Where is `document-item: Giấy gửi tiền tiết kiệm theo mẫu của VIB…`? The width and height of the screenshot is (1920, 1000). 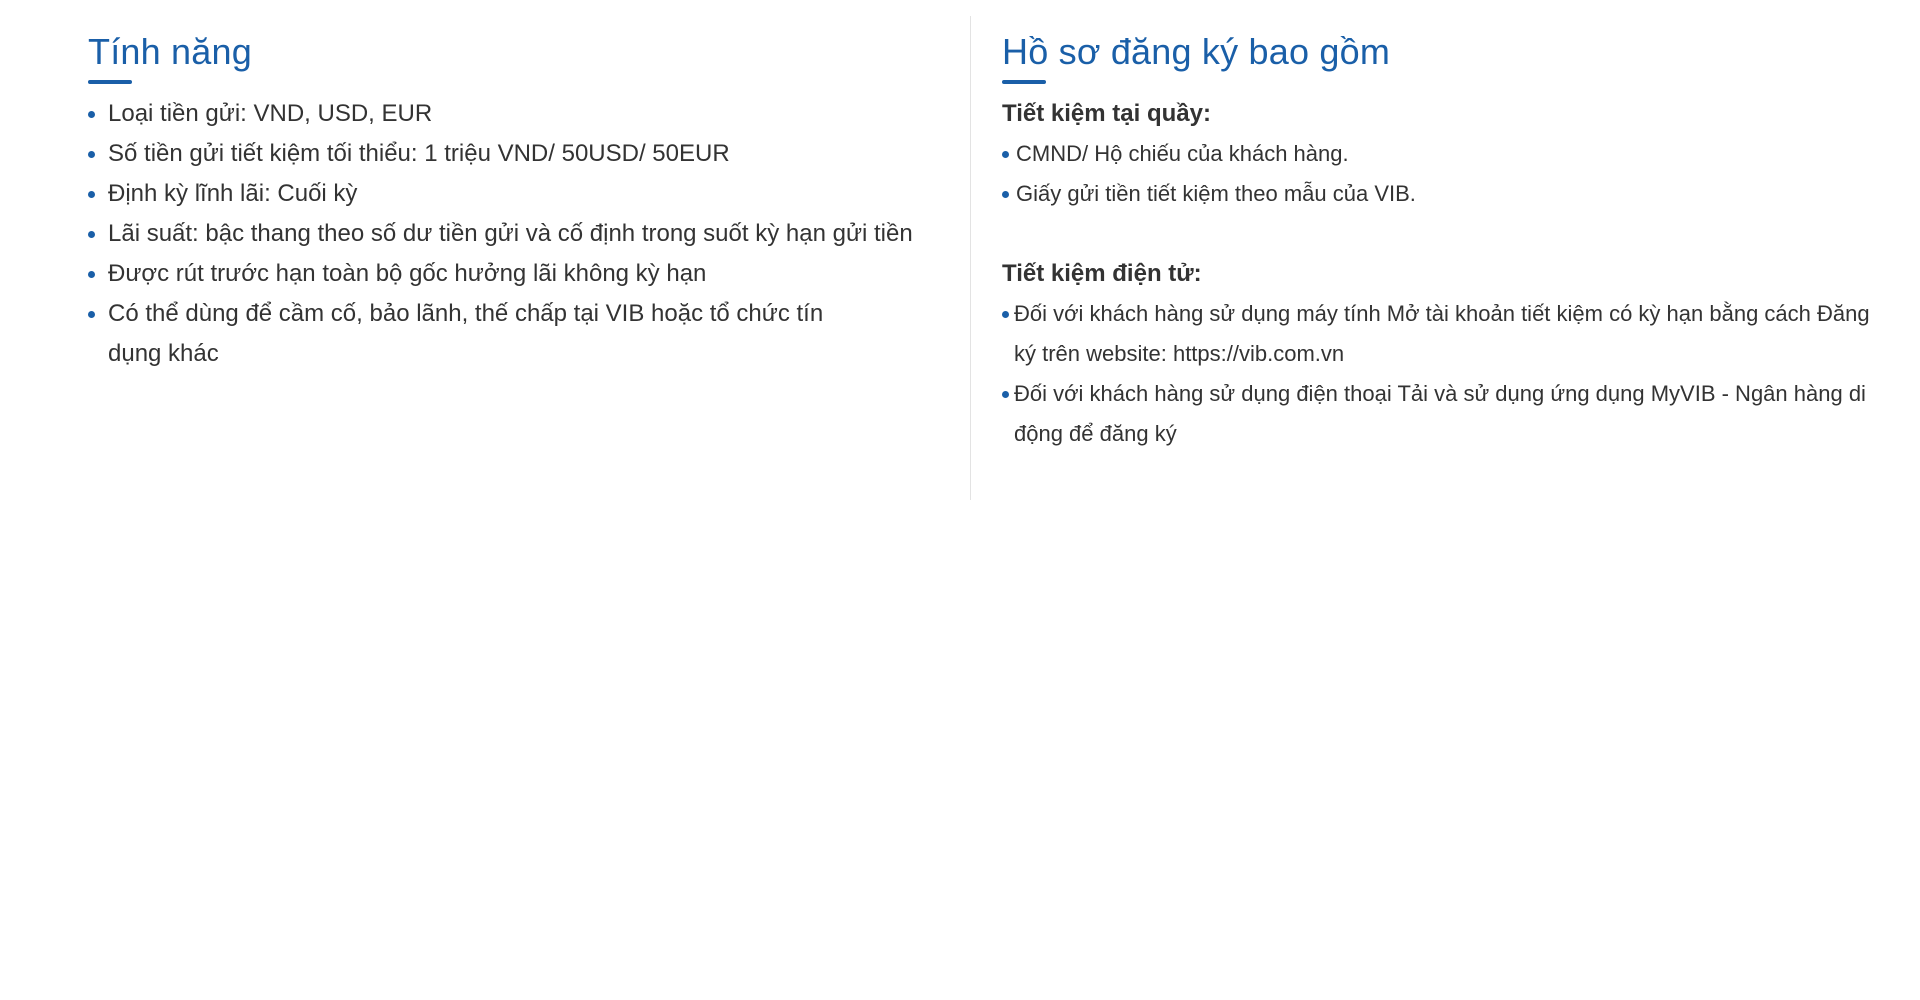
document-item: Giấy gửi tiền tiết kiệm theo mẫu của VIB… is located at coordinates (1442, 194).